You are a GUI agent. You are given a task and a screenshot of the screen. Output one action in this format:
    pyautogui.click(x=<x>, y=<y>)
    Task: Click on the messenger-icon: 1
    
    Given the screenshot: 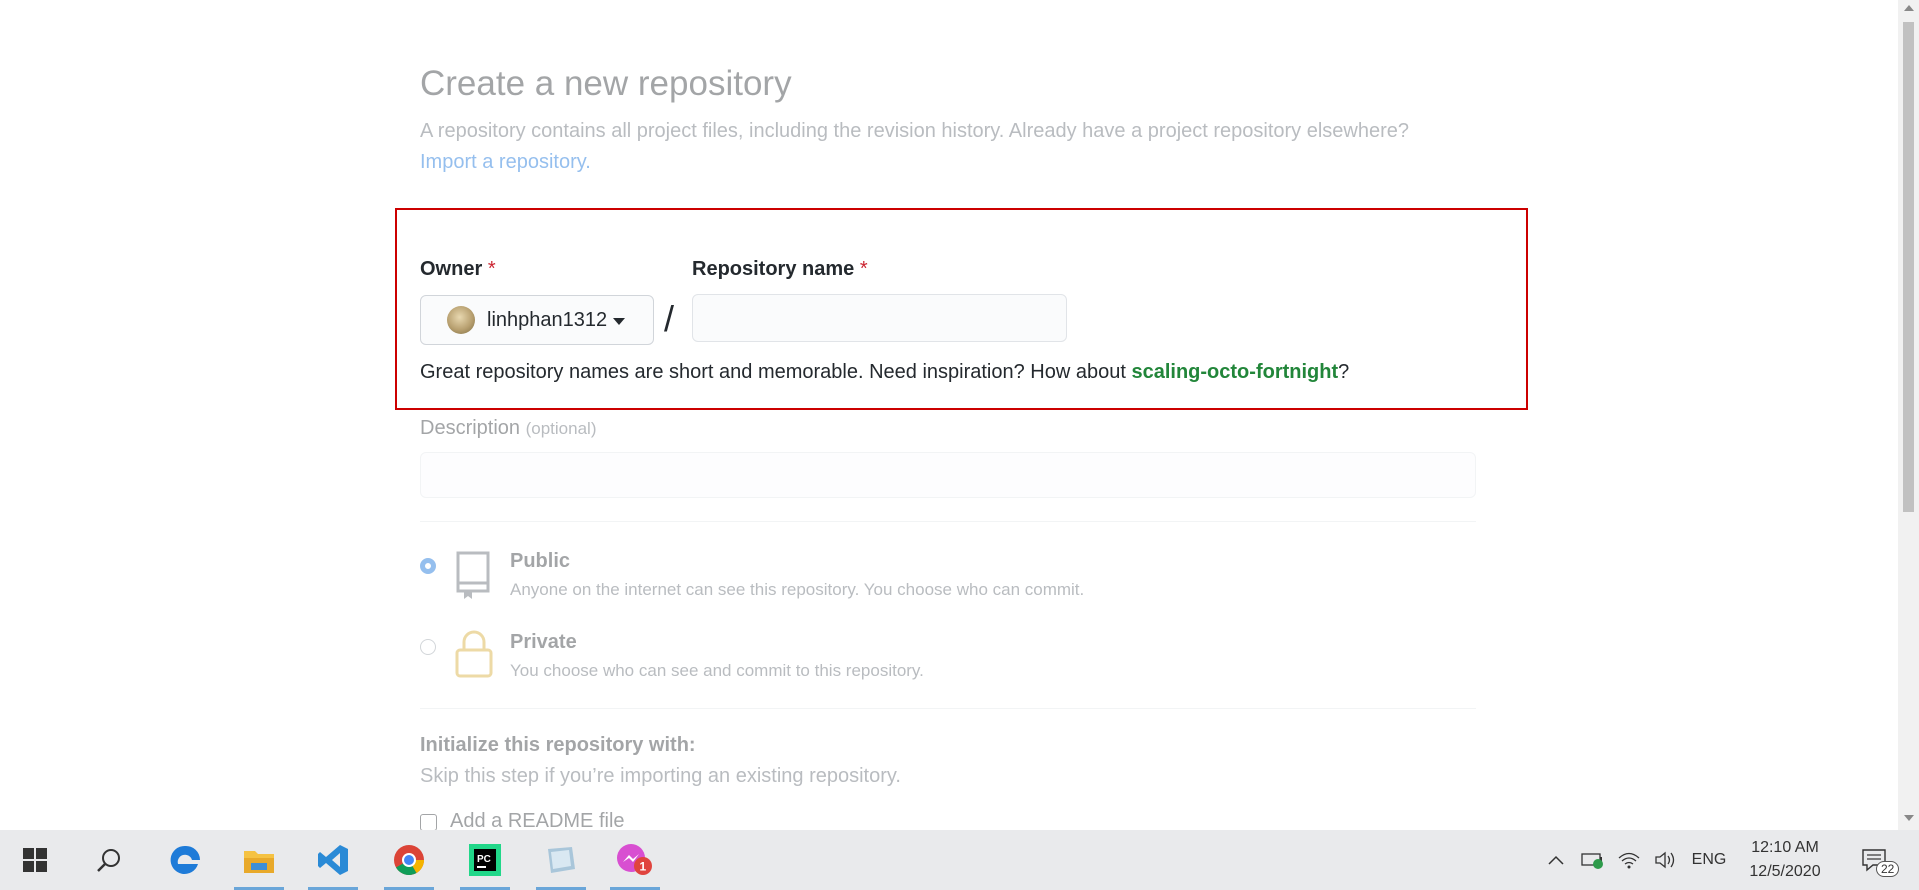 What is the action you would take?
    pyautogui.click(x=634, y=859)
    